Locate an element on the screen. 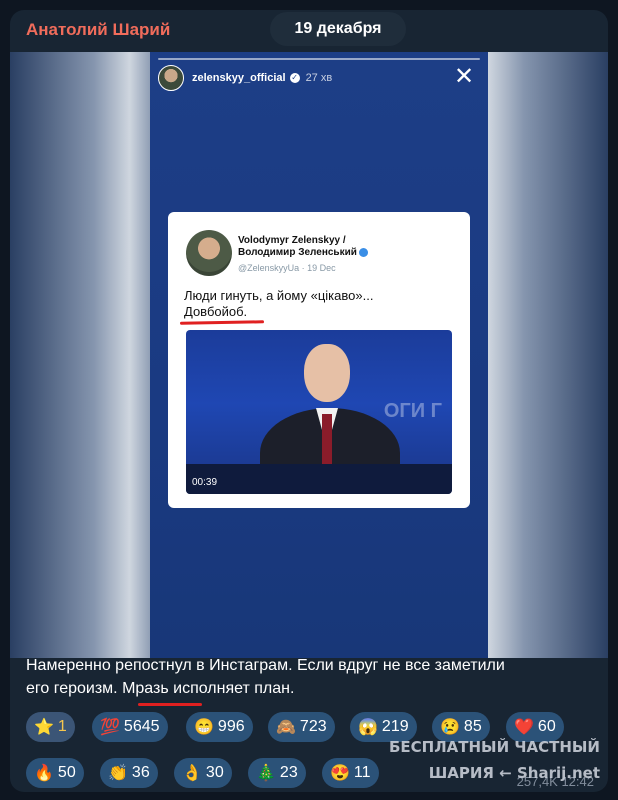 Image resolution: width=618 pixels, height=800 pixels. reaction-count: 5645 is located at coordinates (141, 726).